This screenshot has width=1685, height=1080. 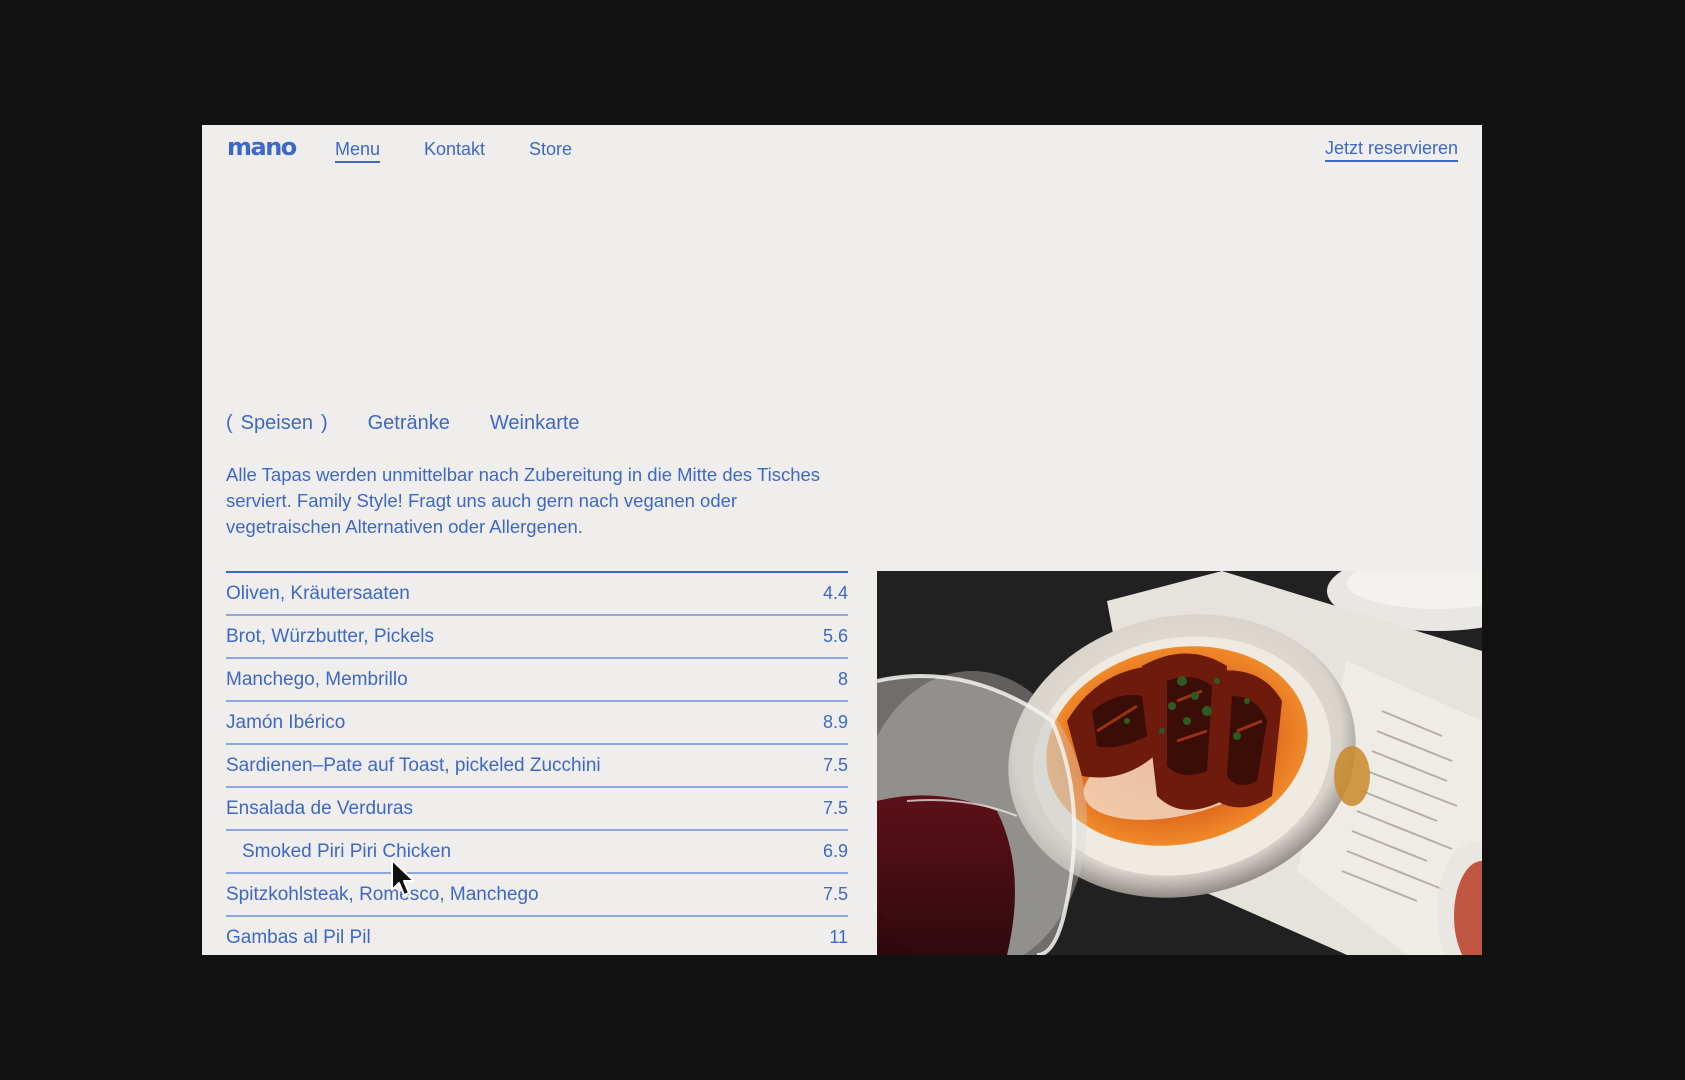 What do you see at coordinates (298, 937) in the screenshot?
I see `menu-item-name: Gambas al Pil Pil` at bounding box center [298, 937].